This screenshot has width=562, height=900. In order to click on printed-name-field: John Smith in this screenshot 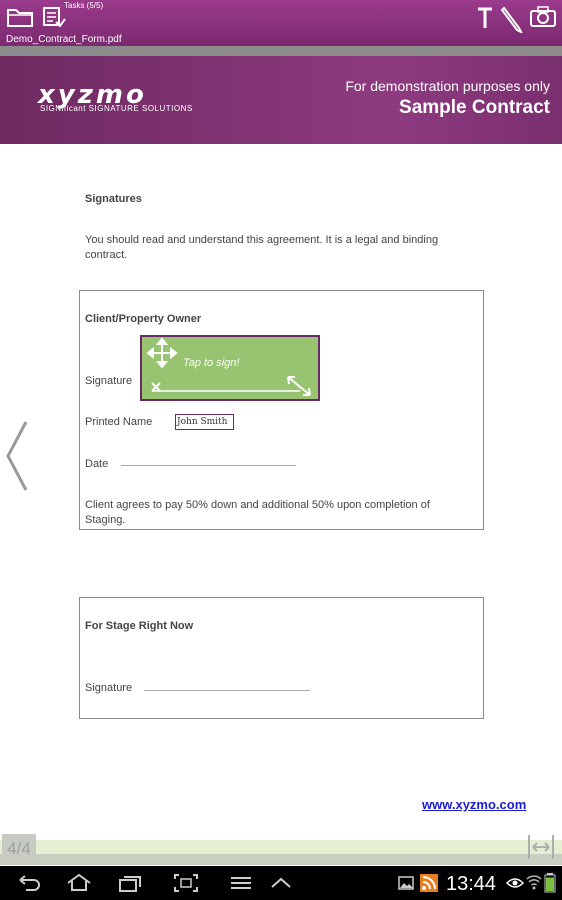, I will do `click(204, 422)`.